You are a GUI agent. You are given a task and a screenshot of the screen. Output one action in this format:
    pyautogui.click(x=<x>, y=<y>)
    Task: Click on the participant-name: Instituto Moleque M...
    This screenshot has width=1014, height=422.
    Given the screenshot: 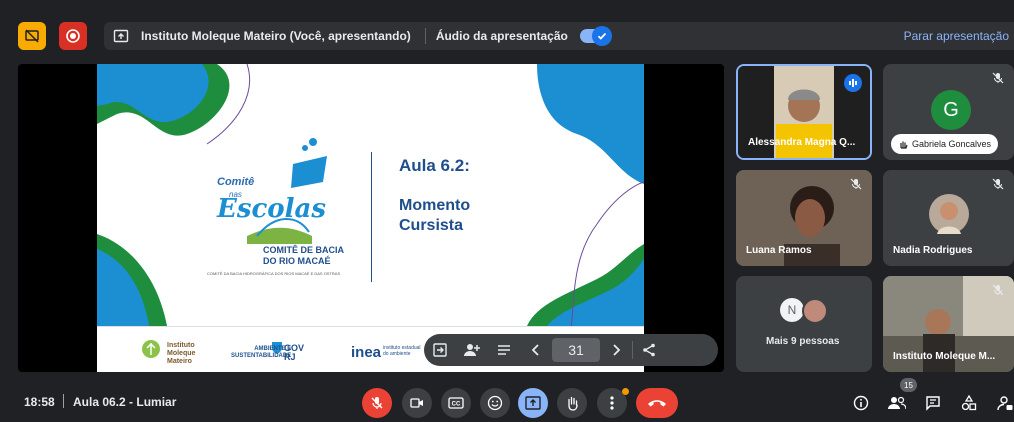 What is the action you would take?
    pyautogui.click(x=944, y=356)
    